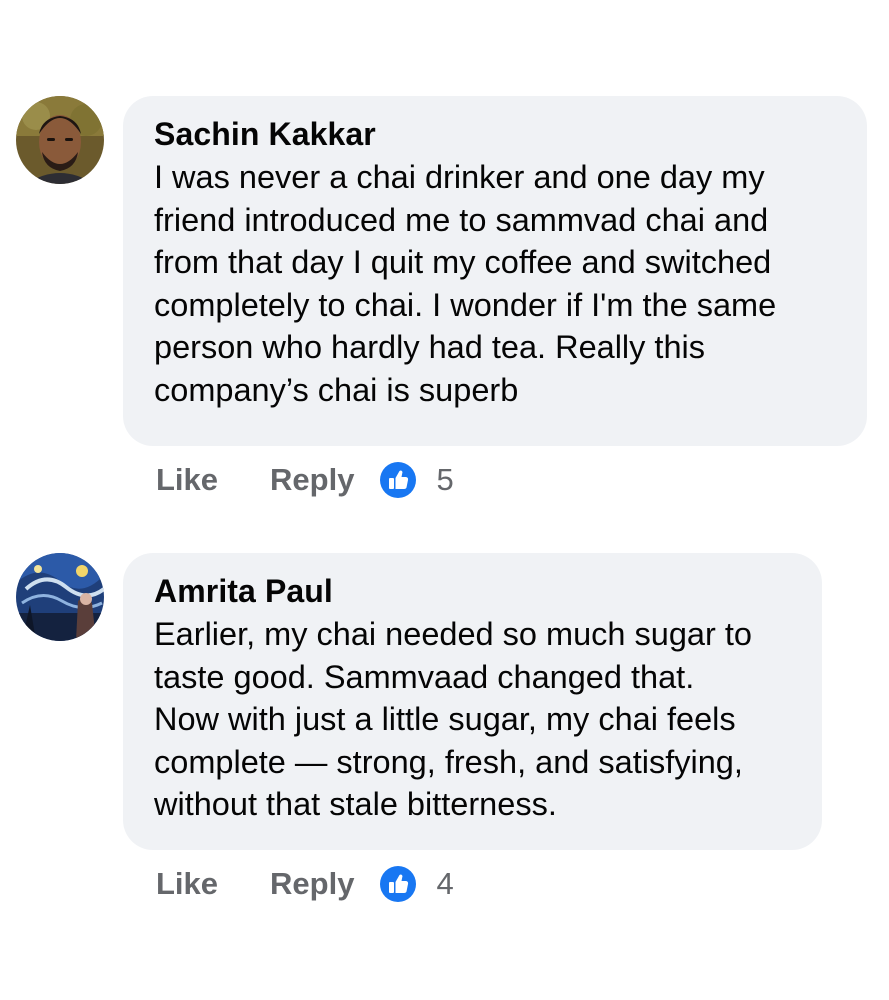  I want to click on avatar-photo-icon, so click(60, 140).